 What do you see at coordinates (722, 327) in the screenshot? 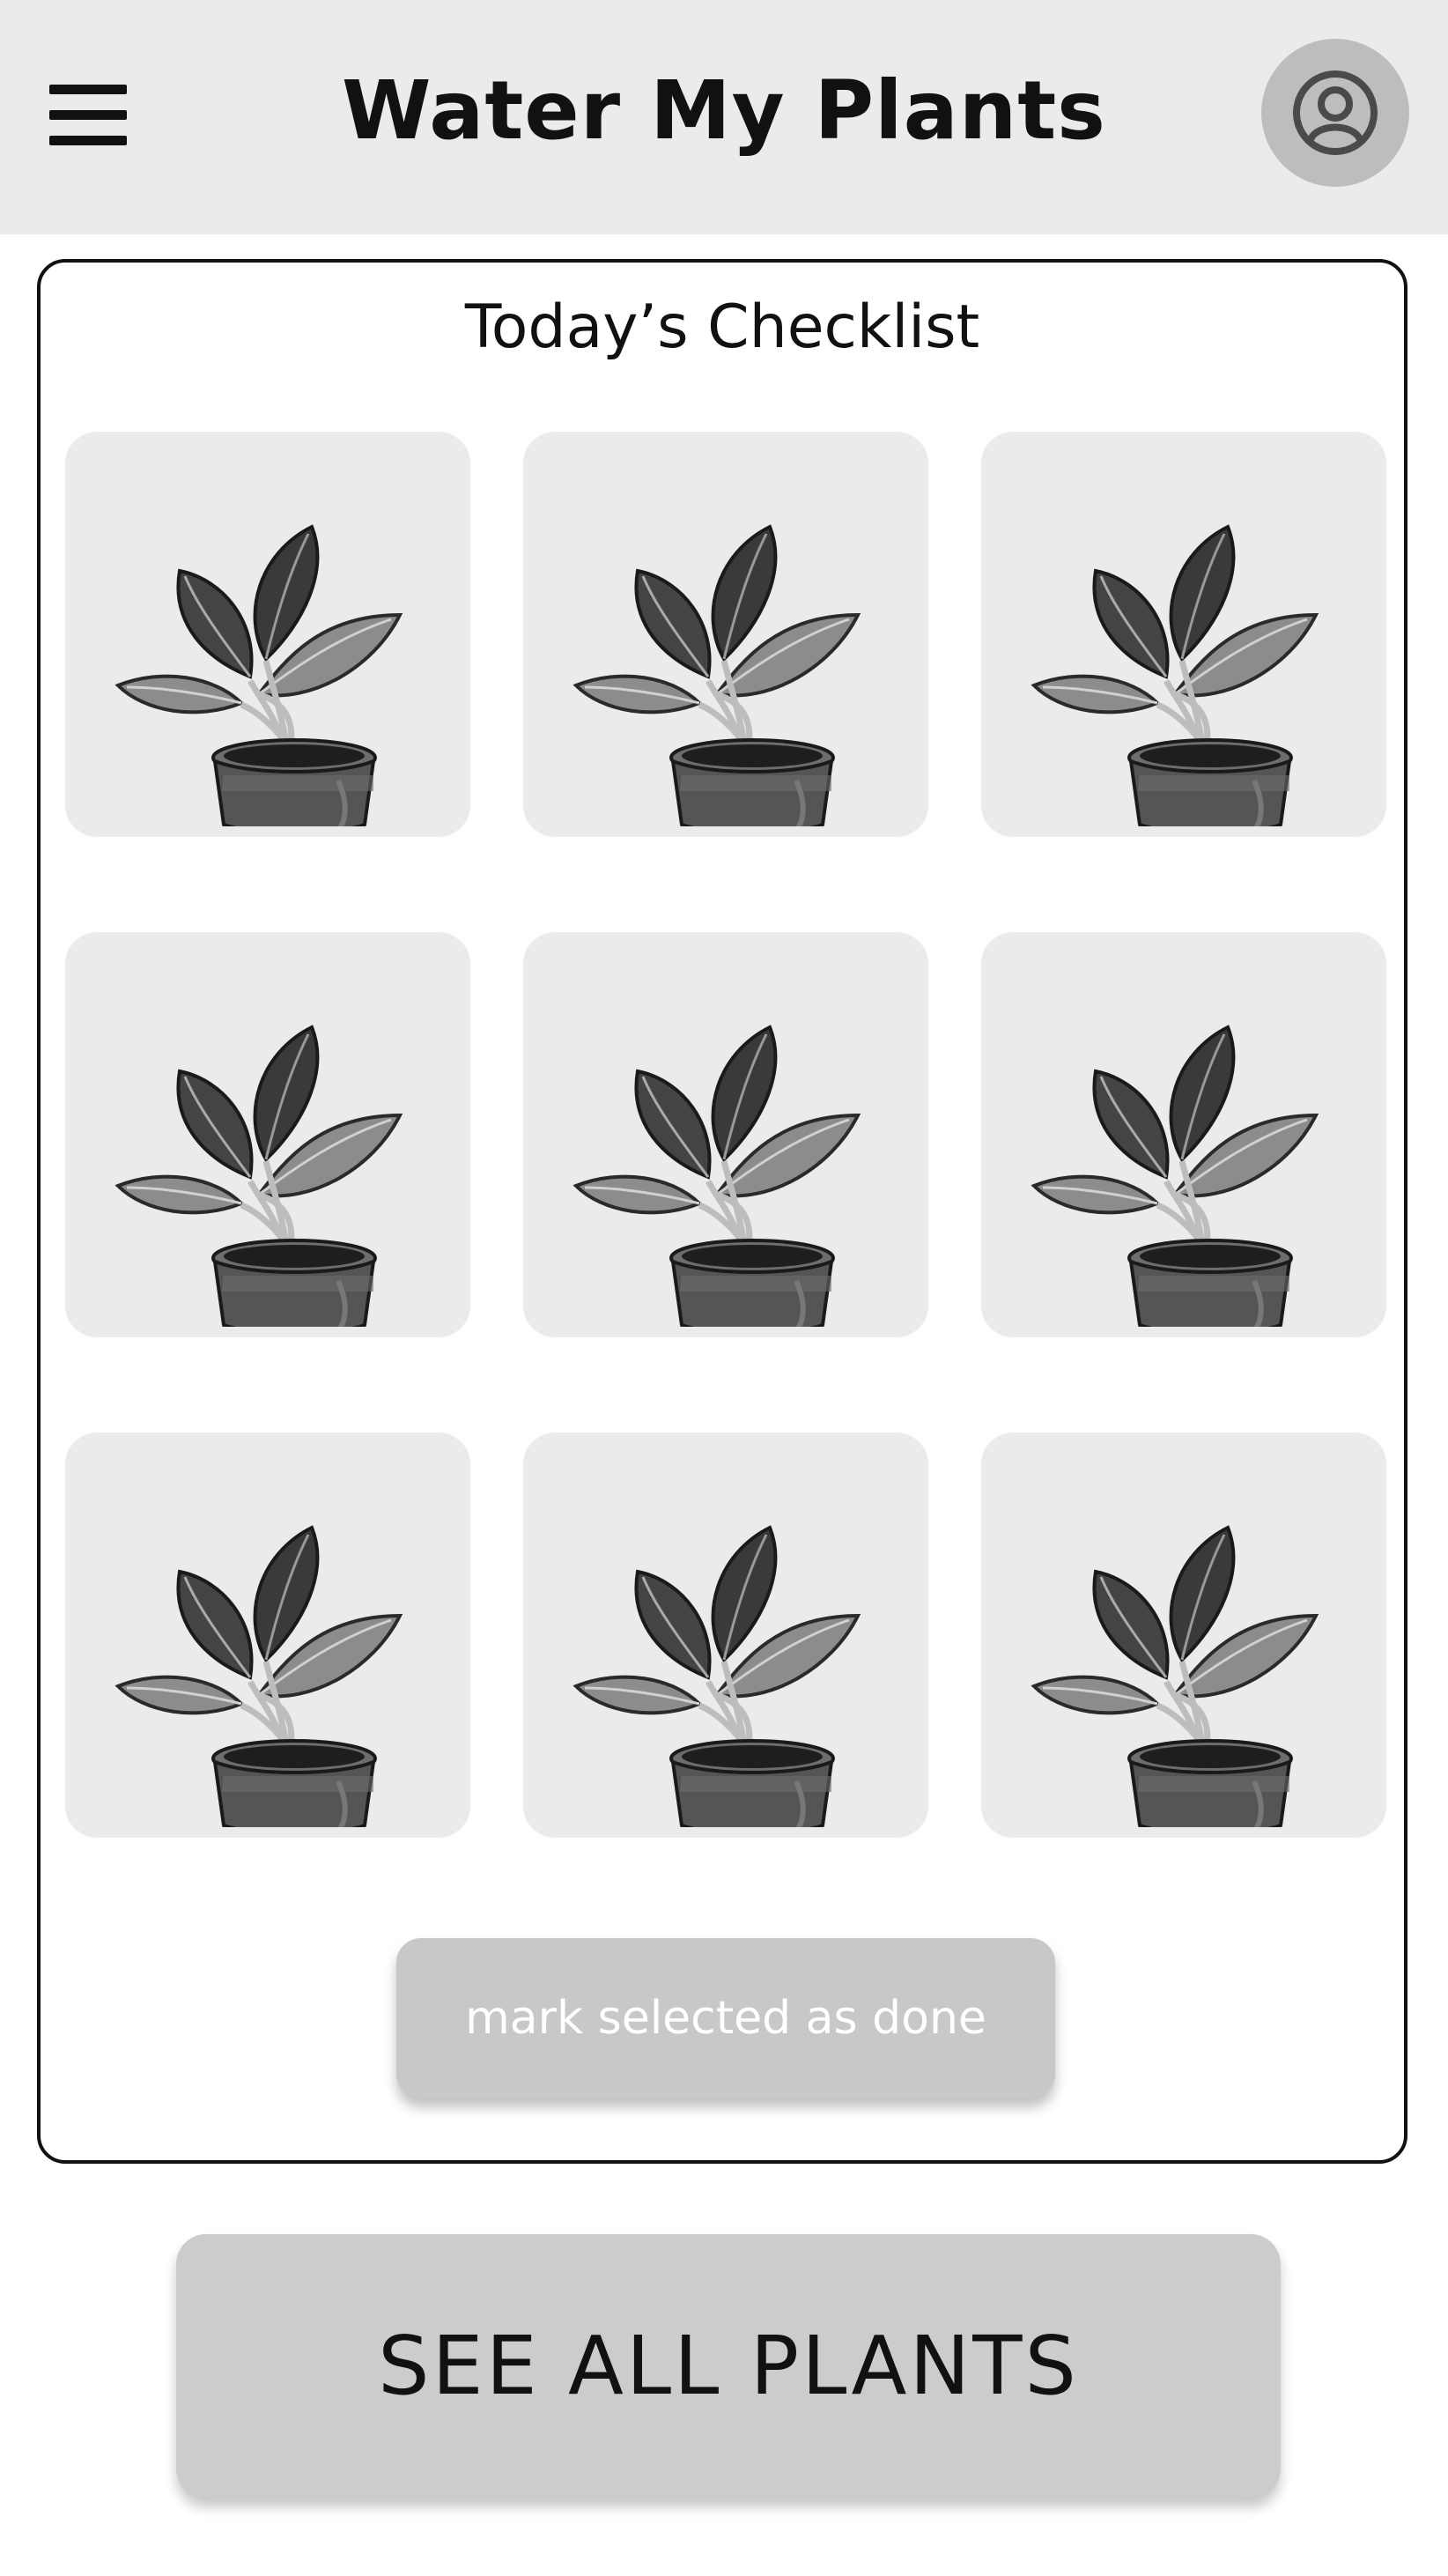
I see `checklist-title: Today’s Checklist` at bounding box center [722, 327].